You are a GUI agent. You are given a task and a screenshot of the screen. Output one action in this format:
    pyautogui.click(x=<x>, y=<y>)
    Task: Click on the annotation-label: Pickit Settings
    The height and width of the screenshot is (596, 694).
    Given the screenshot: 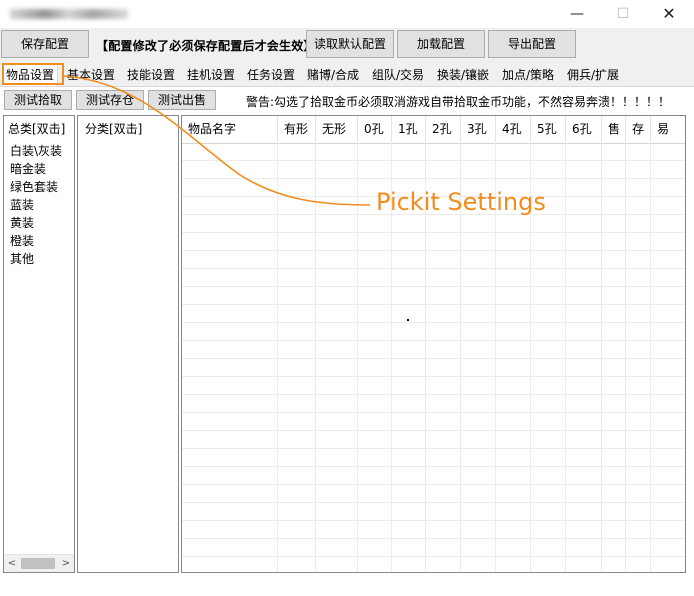 What is the action you would take?
    pyautogui.click(x=461, y=202)
    